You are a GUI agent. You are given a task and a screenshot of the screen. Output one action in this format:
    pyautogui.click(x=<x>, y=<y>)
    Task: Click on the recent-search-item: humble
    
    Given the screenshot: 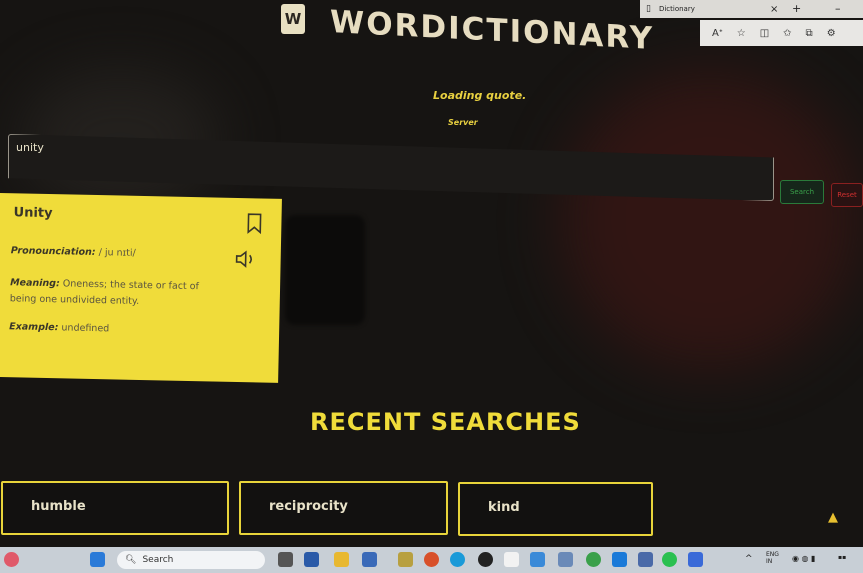 What is the action you would take?
    pyautogui.click(x=115, y=508)
    